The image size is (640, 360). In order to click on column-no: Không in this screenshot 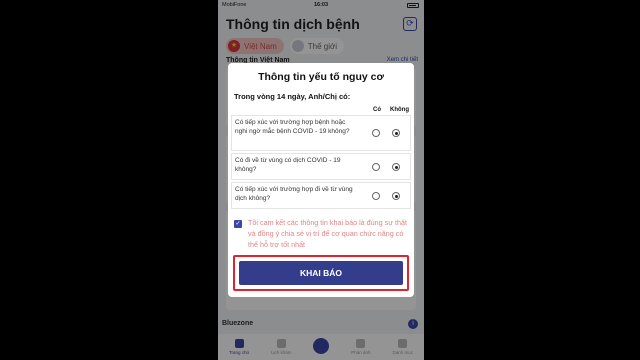, I will do `click(399, 110)`.